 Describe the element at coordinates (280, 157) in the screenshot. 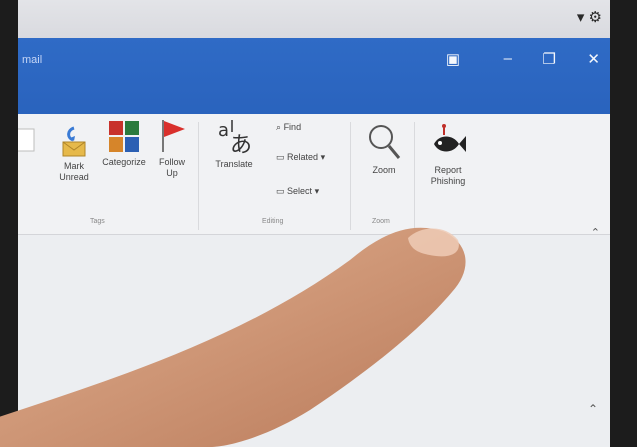

I see `related-icon: ▭` at that location.